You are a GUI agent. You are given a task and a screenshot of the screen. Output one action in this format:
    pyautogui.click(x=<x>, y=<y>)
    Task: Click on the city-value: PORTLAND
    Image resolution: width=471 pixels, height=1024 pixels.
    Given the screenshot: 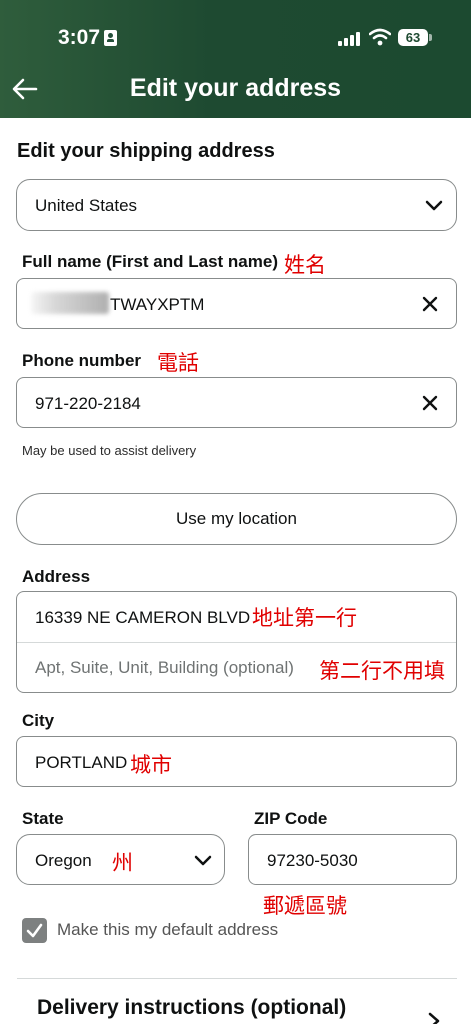 What is the action you would take?
    pyautogui.click(x=81, y=762)
    